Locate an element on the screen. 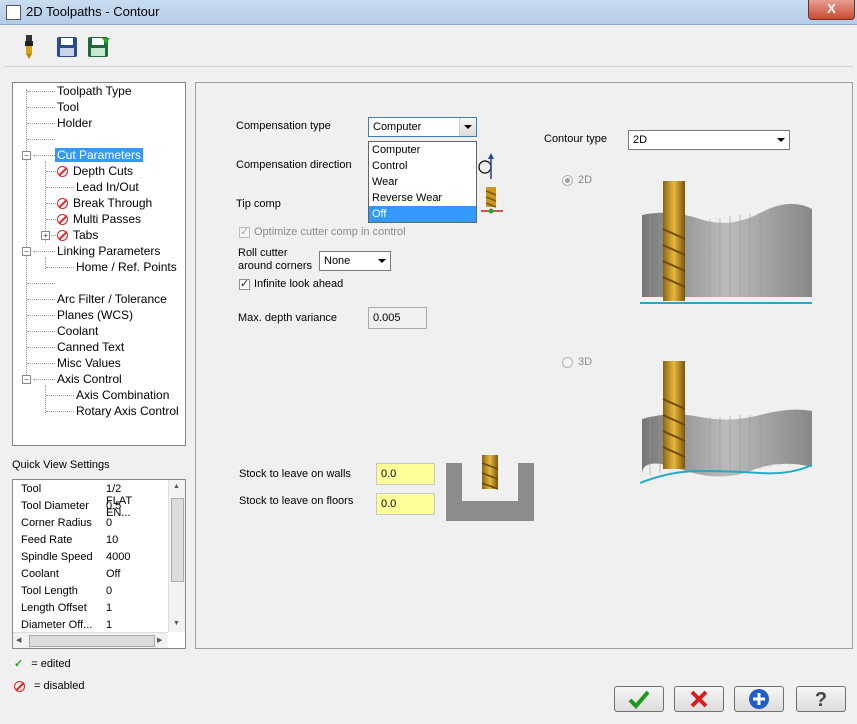  save-icon is located at coordinates (67, 47).